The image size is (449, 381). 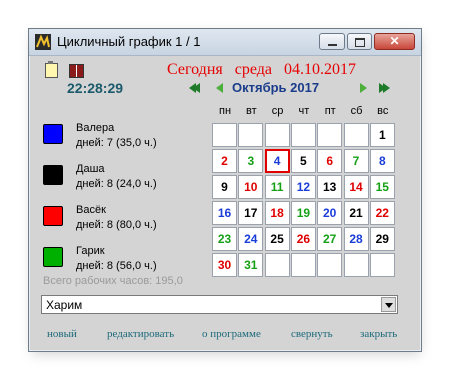 I want to click on calendar-day-8: 8, so click(x=382, y=161).